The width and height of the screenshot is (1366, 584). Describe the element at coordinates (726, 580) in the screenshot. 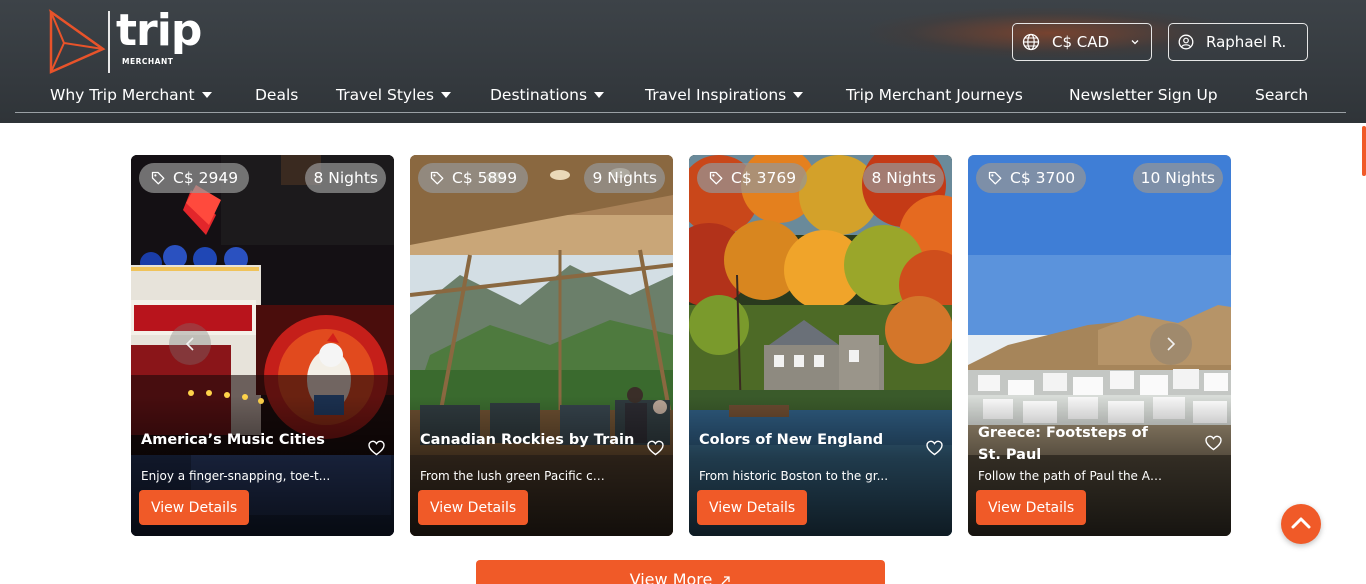

I see `external-link-icon` at that location.